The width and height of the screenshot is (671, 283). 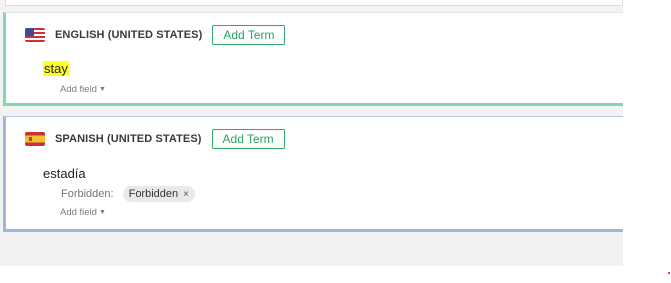 What do you see at coordinates (128, 139) in the screenshot?
I see `language-name: SPANISH (UNITED STATES)` at bounding box center [128, 139].